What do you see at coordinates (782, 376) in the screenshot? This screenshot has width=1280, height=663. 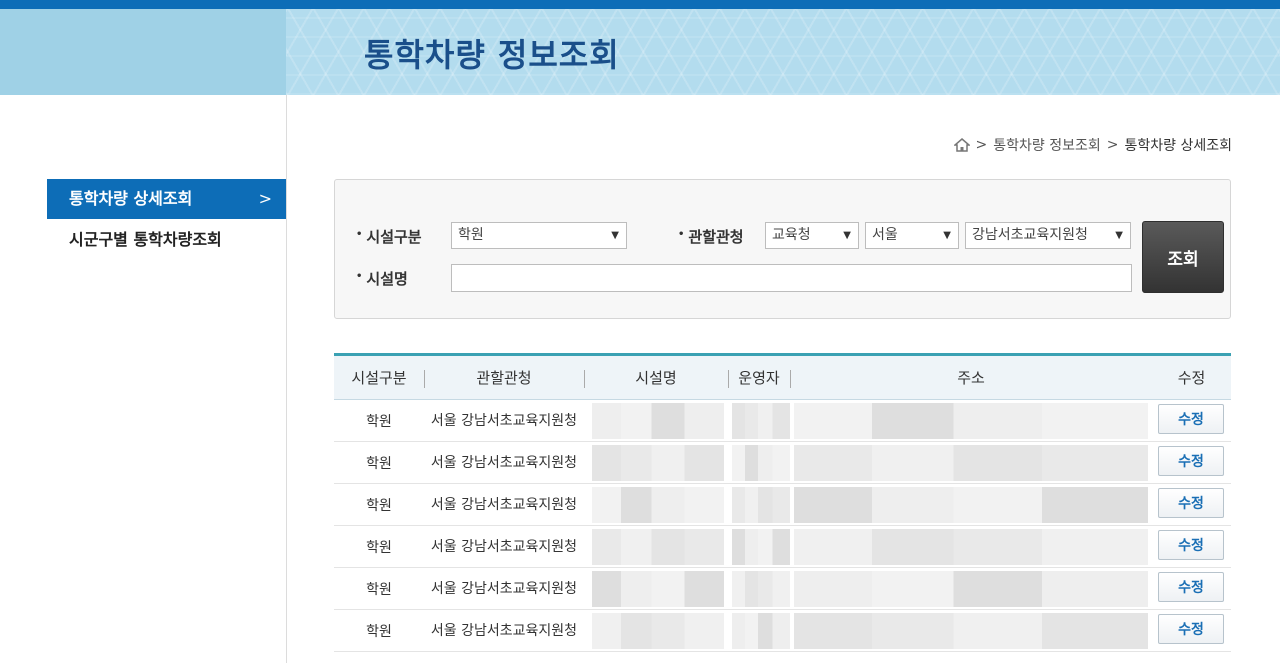 I see `table-header: 시설구분 관할관청 시설명 운영자 주소 수정` at bounding box center [782, 376].